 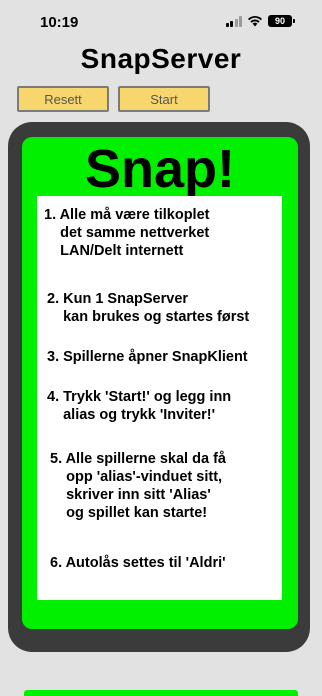 I want to click on battery-icon: 90, so click(x=281, y=21).